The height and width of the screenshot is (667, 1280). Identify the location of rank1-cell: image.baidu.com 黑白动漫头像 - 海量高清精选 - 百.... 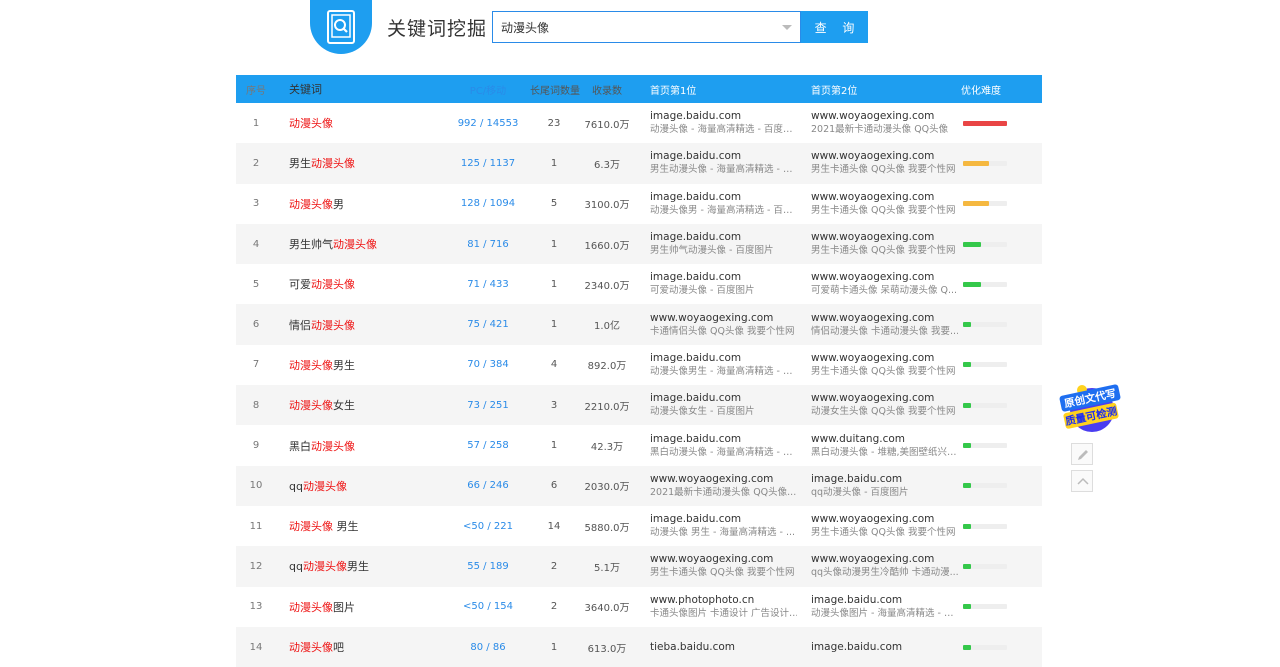
(716, 445).